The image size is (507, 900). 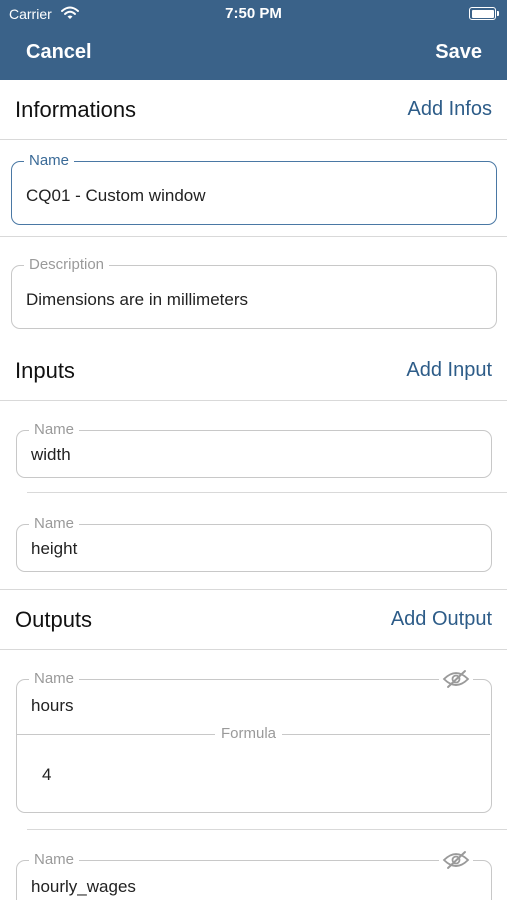 What do you see at coordinates (76, 109) in the screenshot?
I see `informations-title: Informations` at bounding box center [76, 109].